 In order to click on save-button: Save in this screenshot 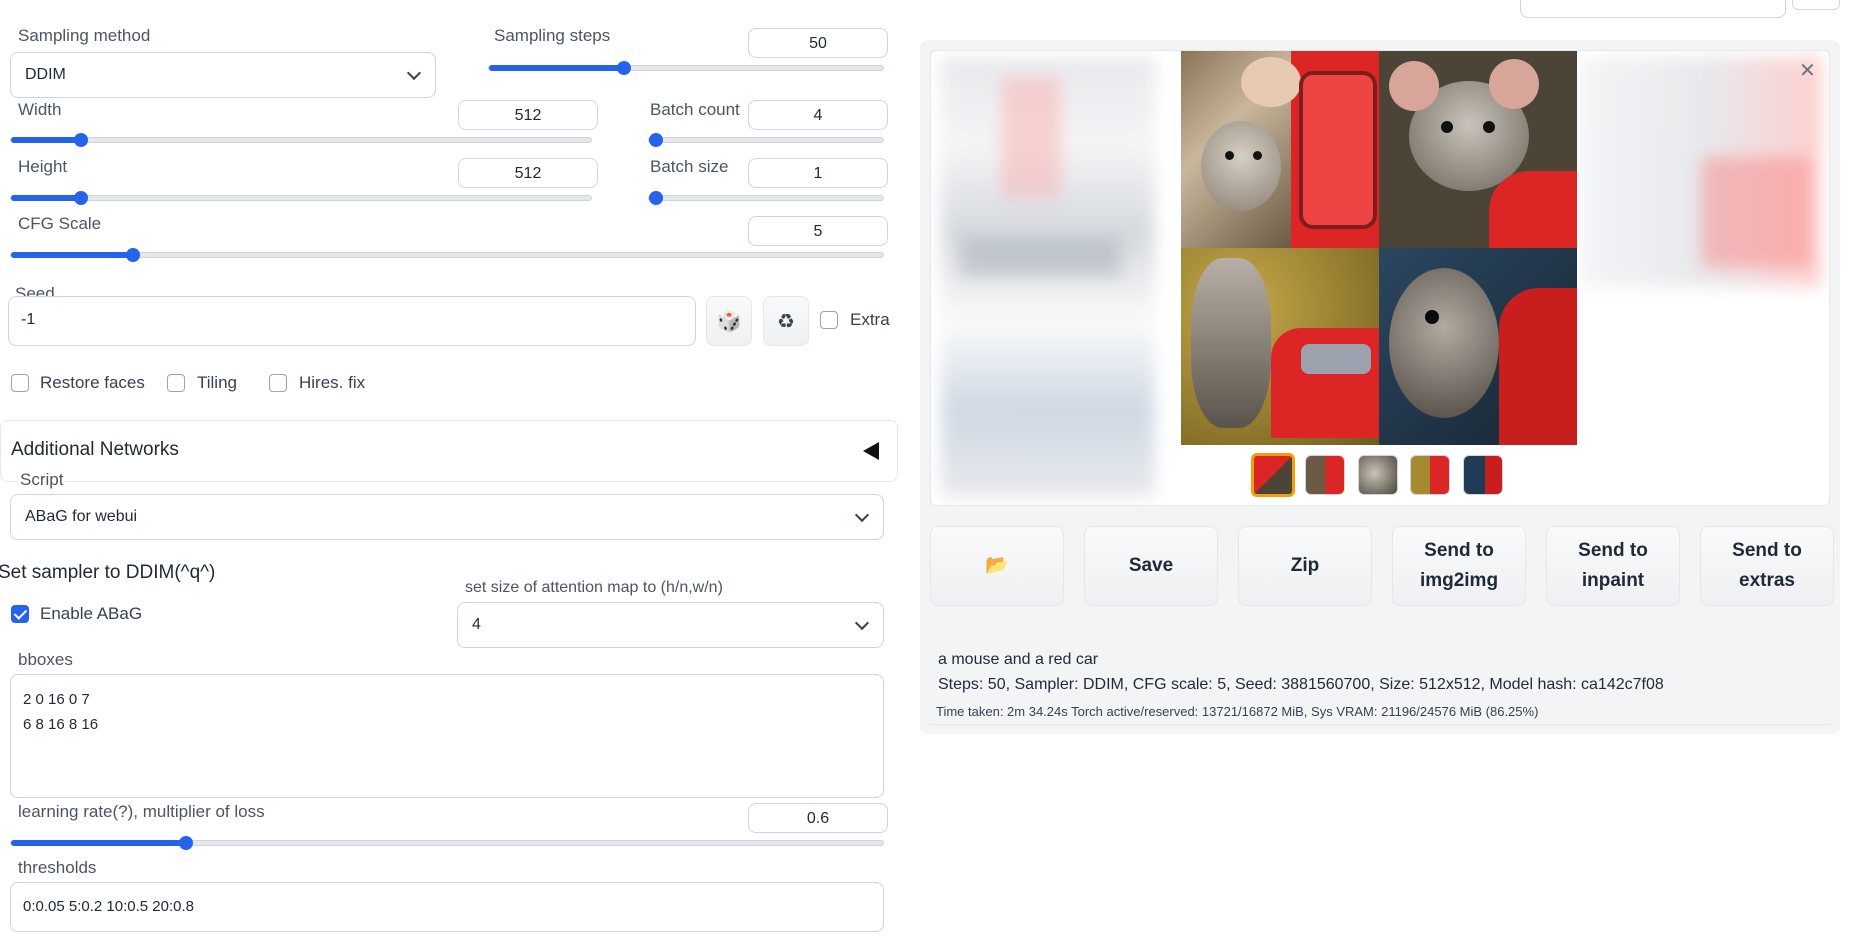, I will do `click(1151, 566)`.